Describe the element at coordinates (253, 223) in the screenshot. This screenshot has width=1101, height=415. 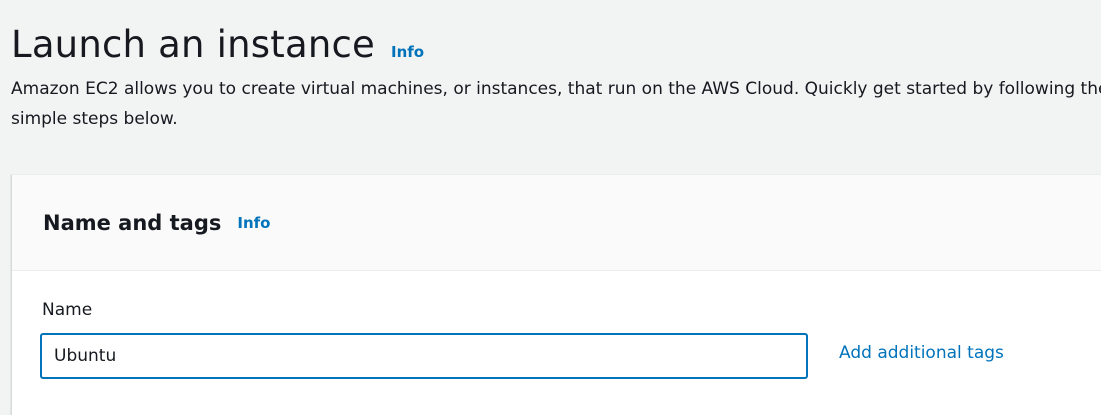
I see `panel-info-link: Info` at that location.